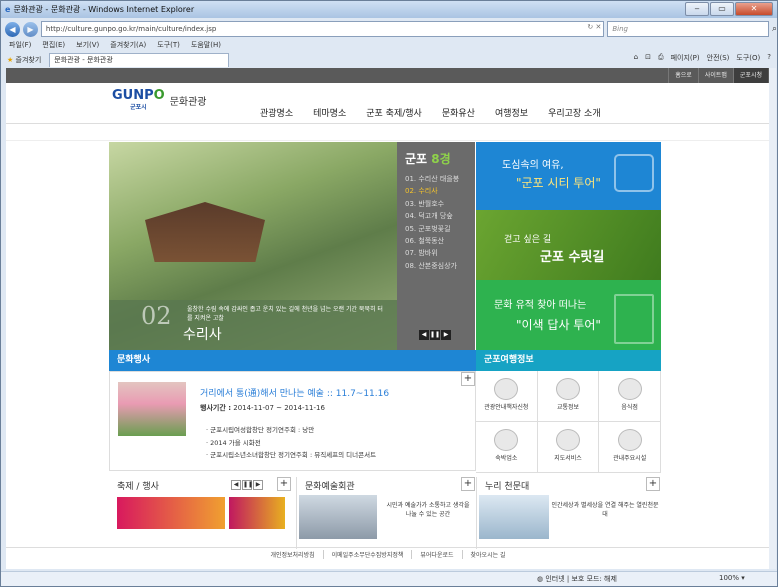  What do you see at coordinates (468, 484) in the screenshot?
I see `arts-hall-more-button: +` at bounding box center [468, 484].